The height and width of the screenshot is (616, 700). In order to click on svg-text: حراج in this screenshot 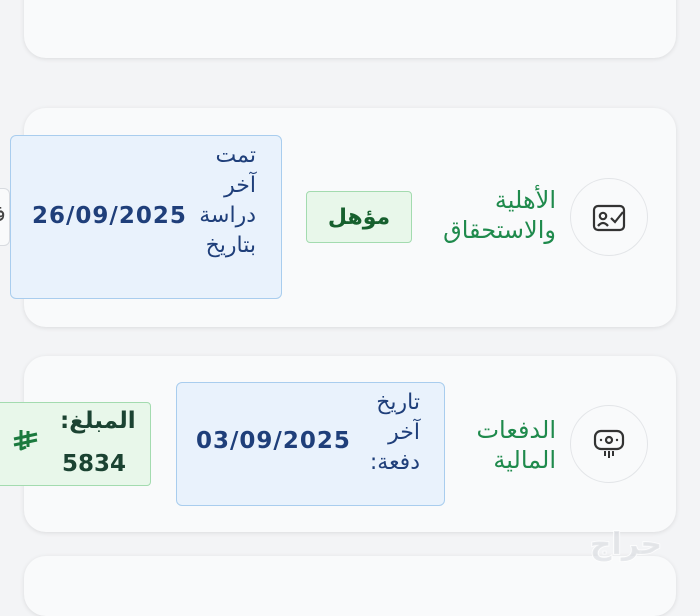, I will do `click(626, 544)`.